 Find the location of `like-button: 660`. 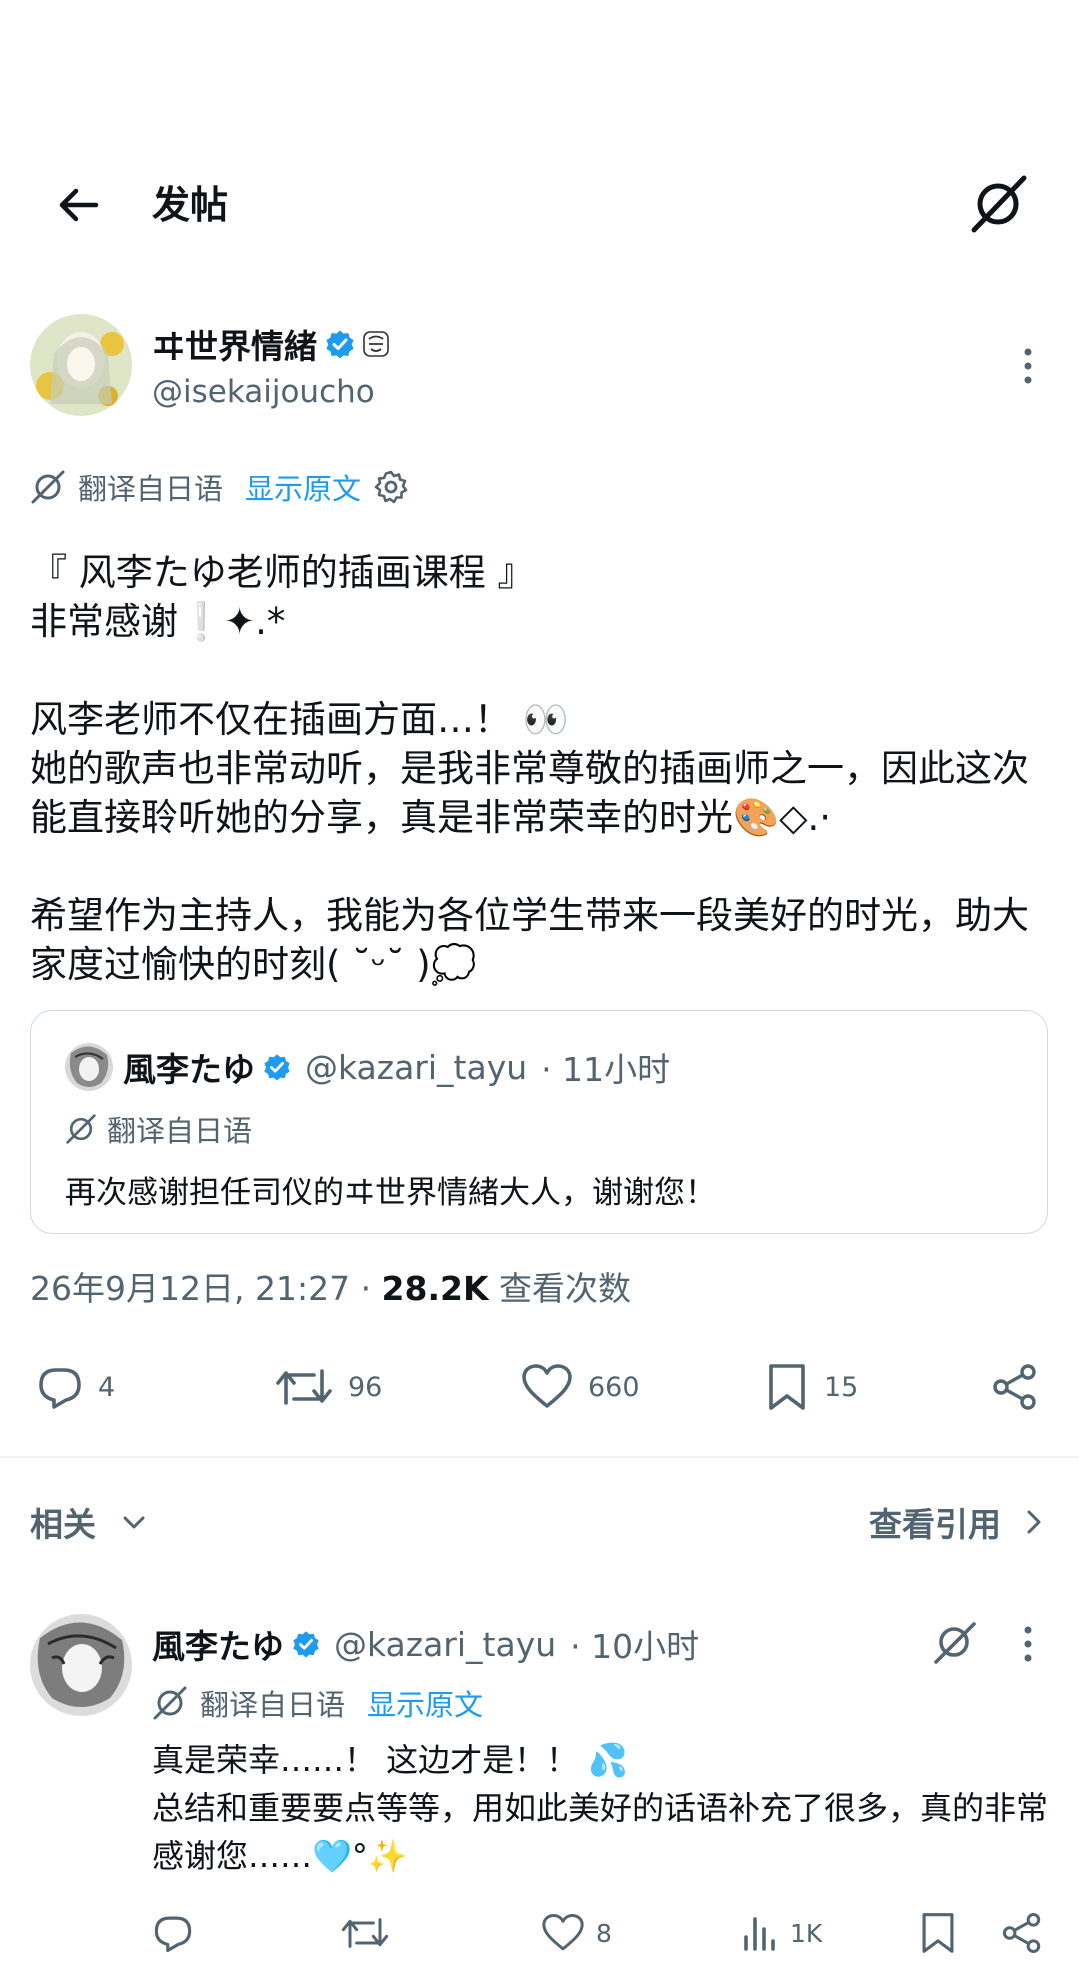

like-button: 660 is located at coordinates (580, 1387).